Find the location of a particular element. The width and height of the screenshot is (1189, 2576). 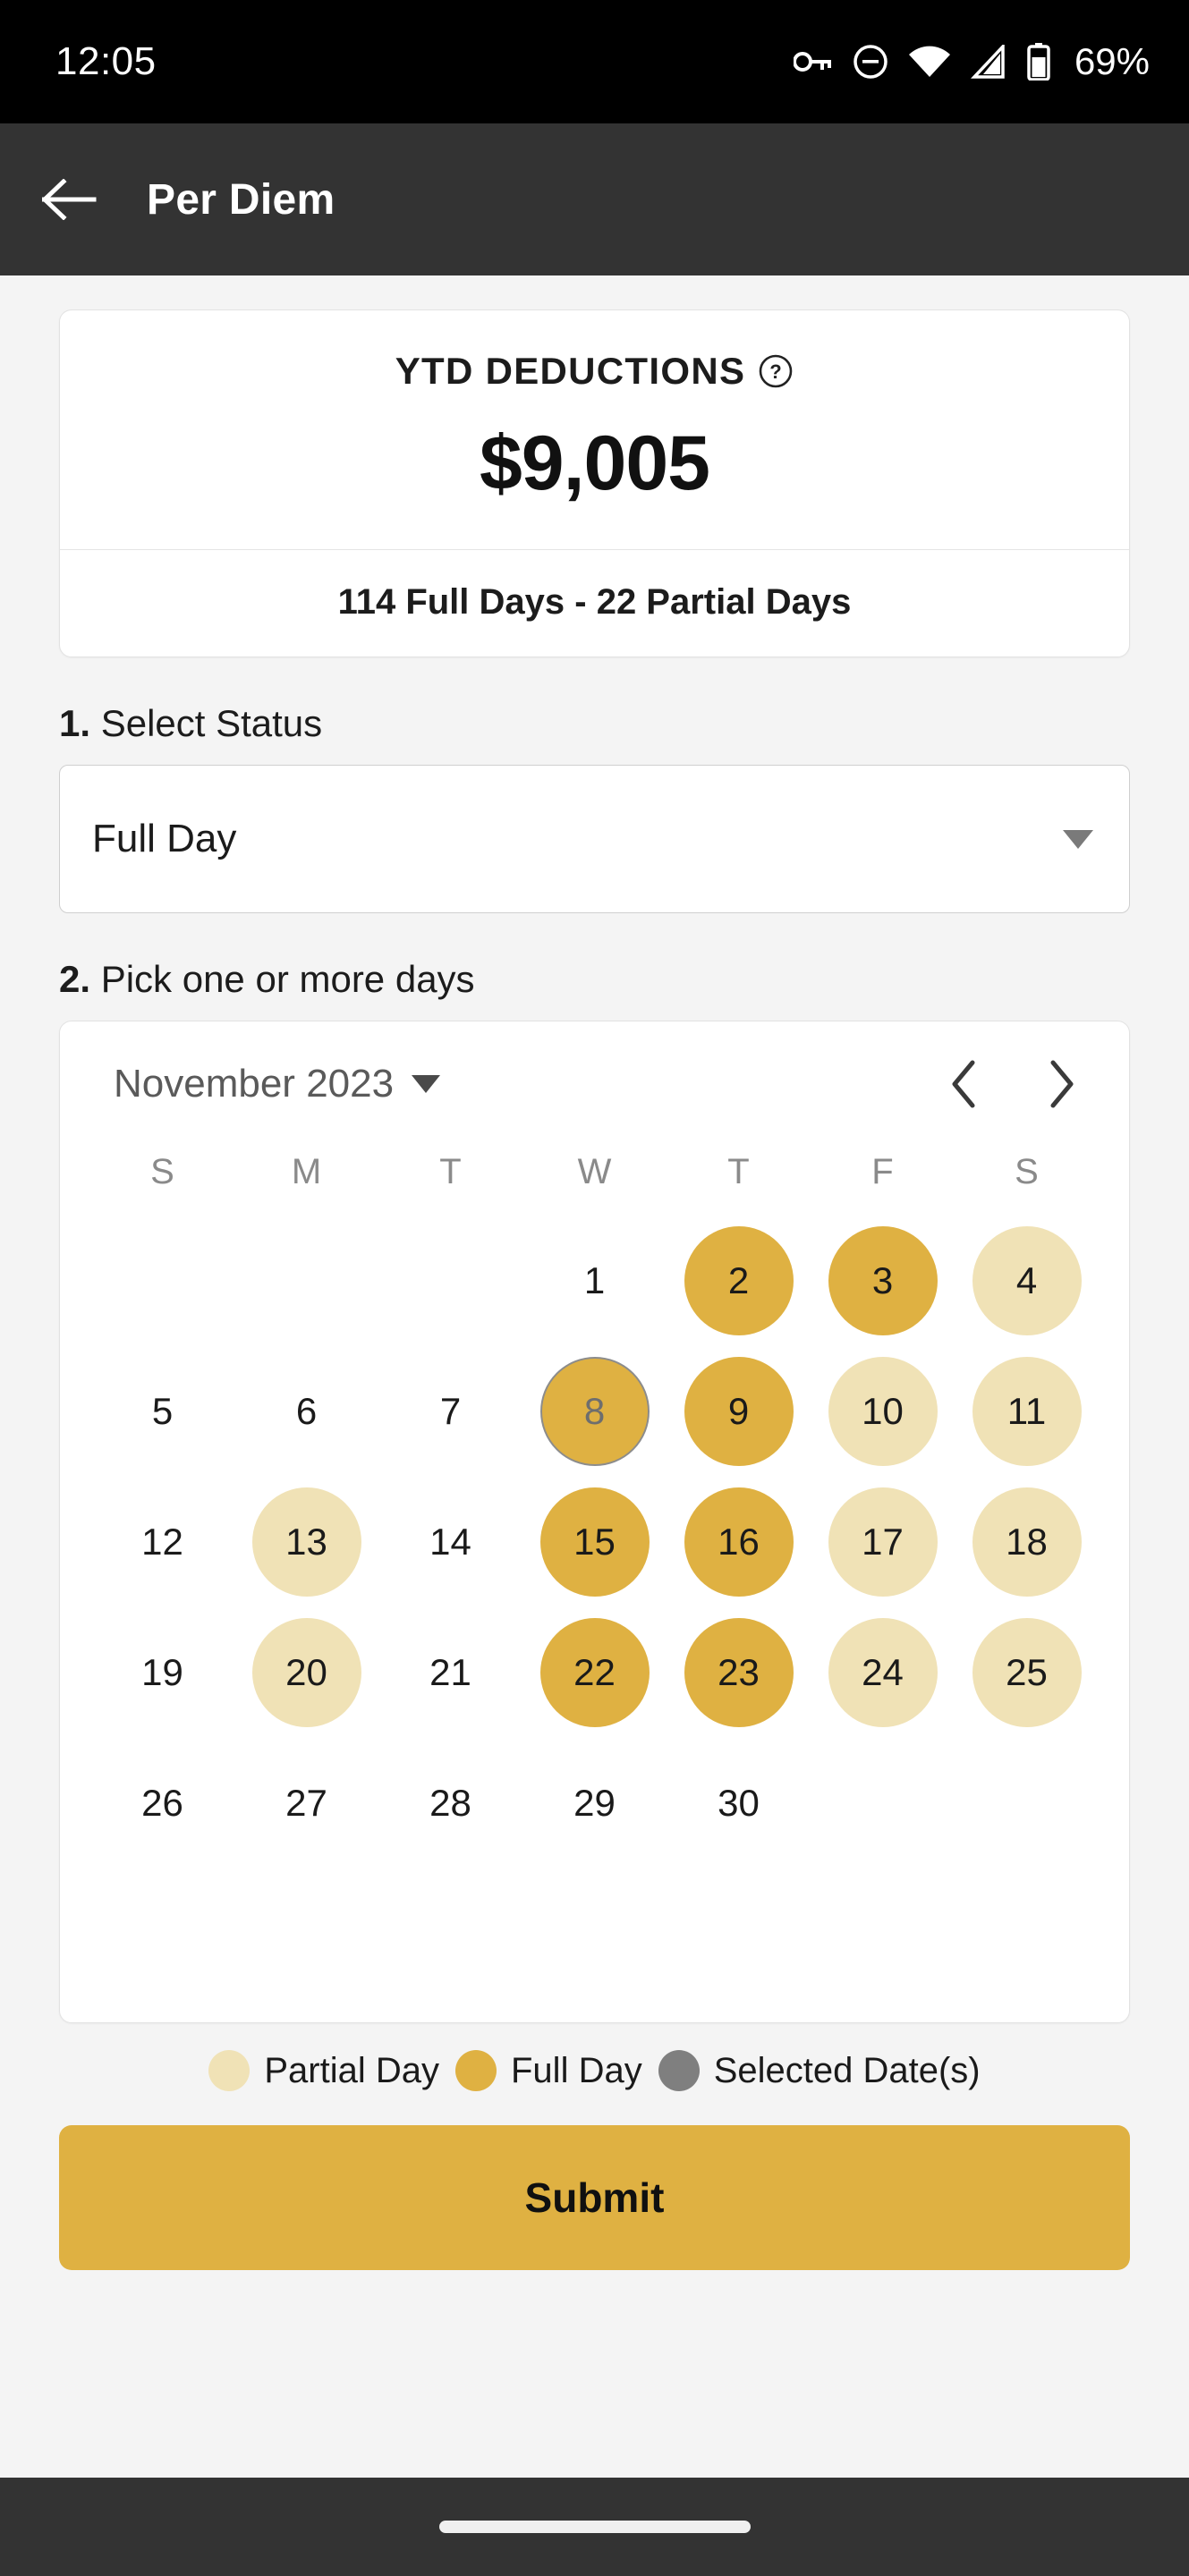

home-indicator is located at coordinates (594, 2527).